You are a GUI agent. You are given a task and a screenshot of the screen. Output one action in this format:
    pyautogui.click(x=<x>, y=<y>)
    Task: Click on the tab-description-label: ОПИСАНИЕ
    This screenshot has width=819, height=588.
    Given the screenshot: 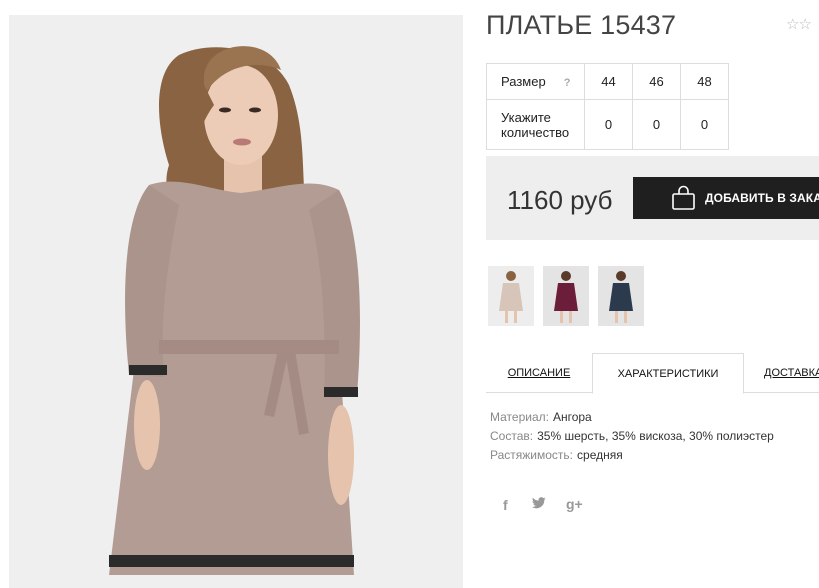 What is the action you would take?
    pyautogui.click(x=539, y=373)
    